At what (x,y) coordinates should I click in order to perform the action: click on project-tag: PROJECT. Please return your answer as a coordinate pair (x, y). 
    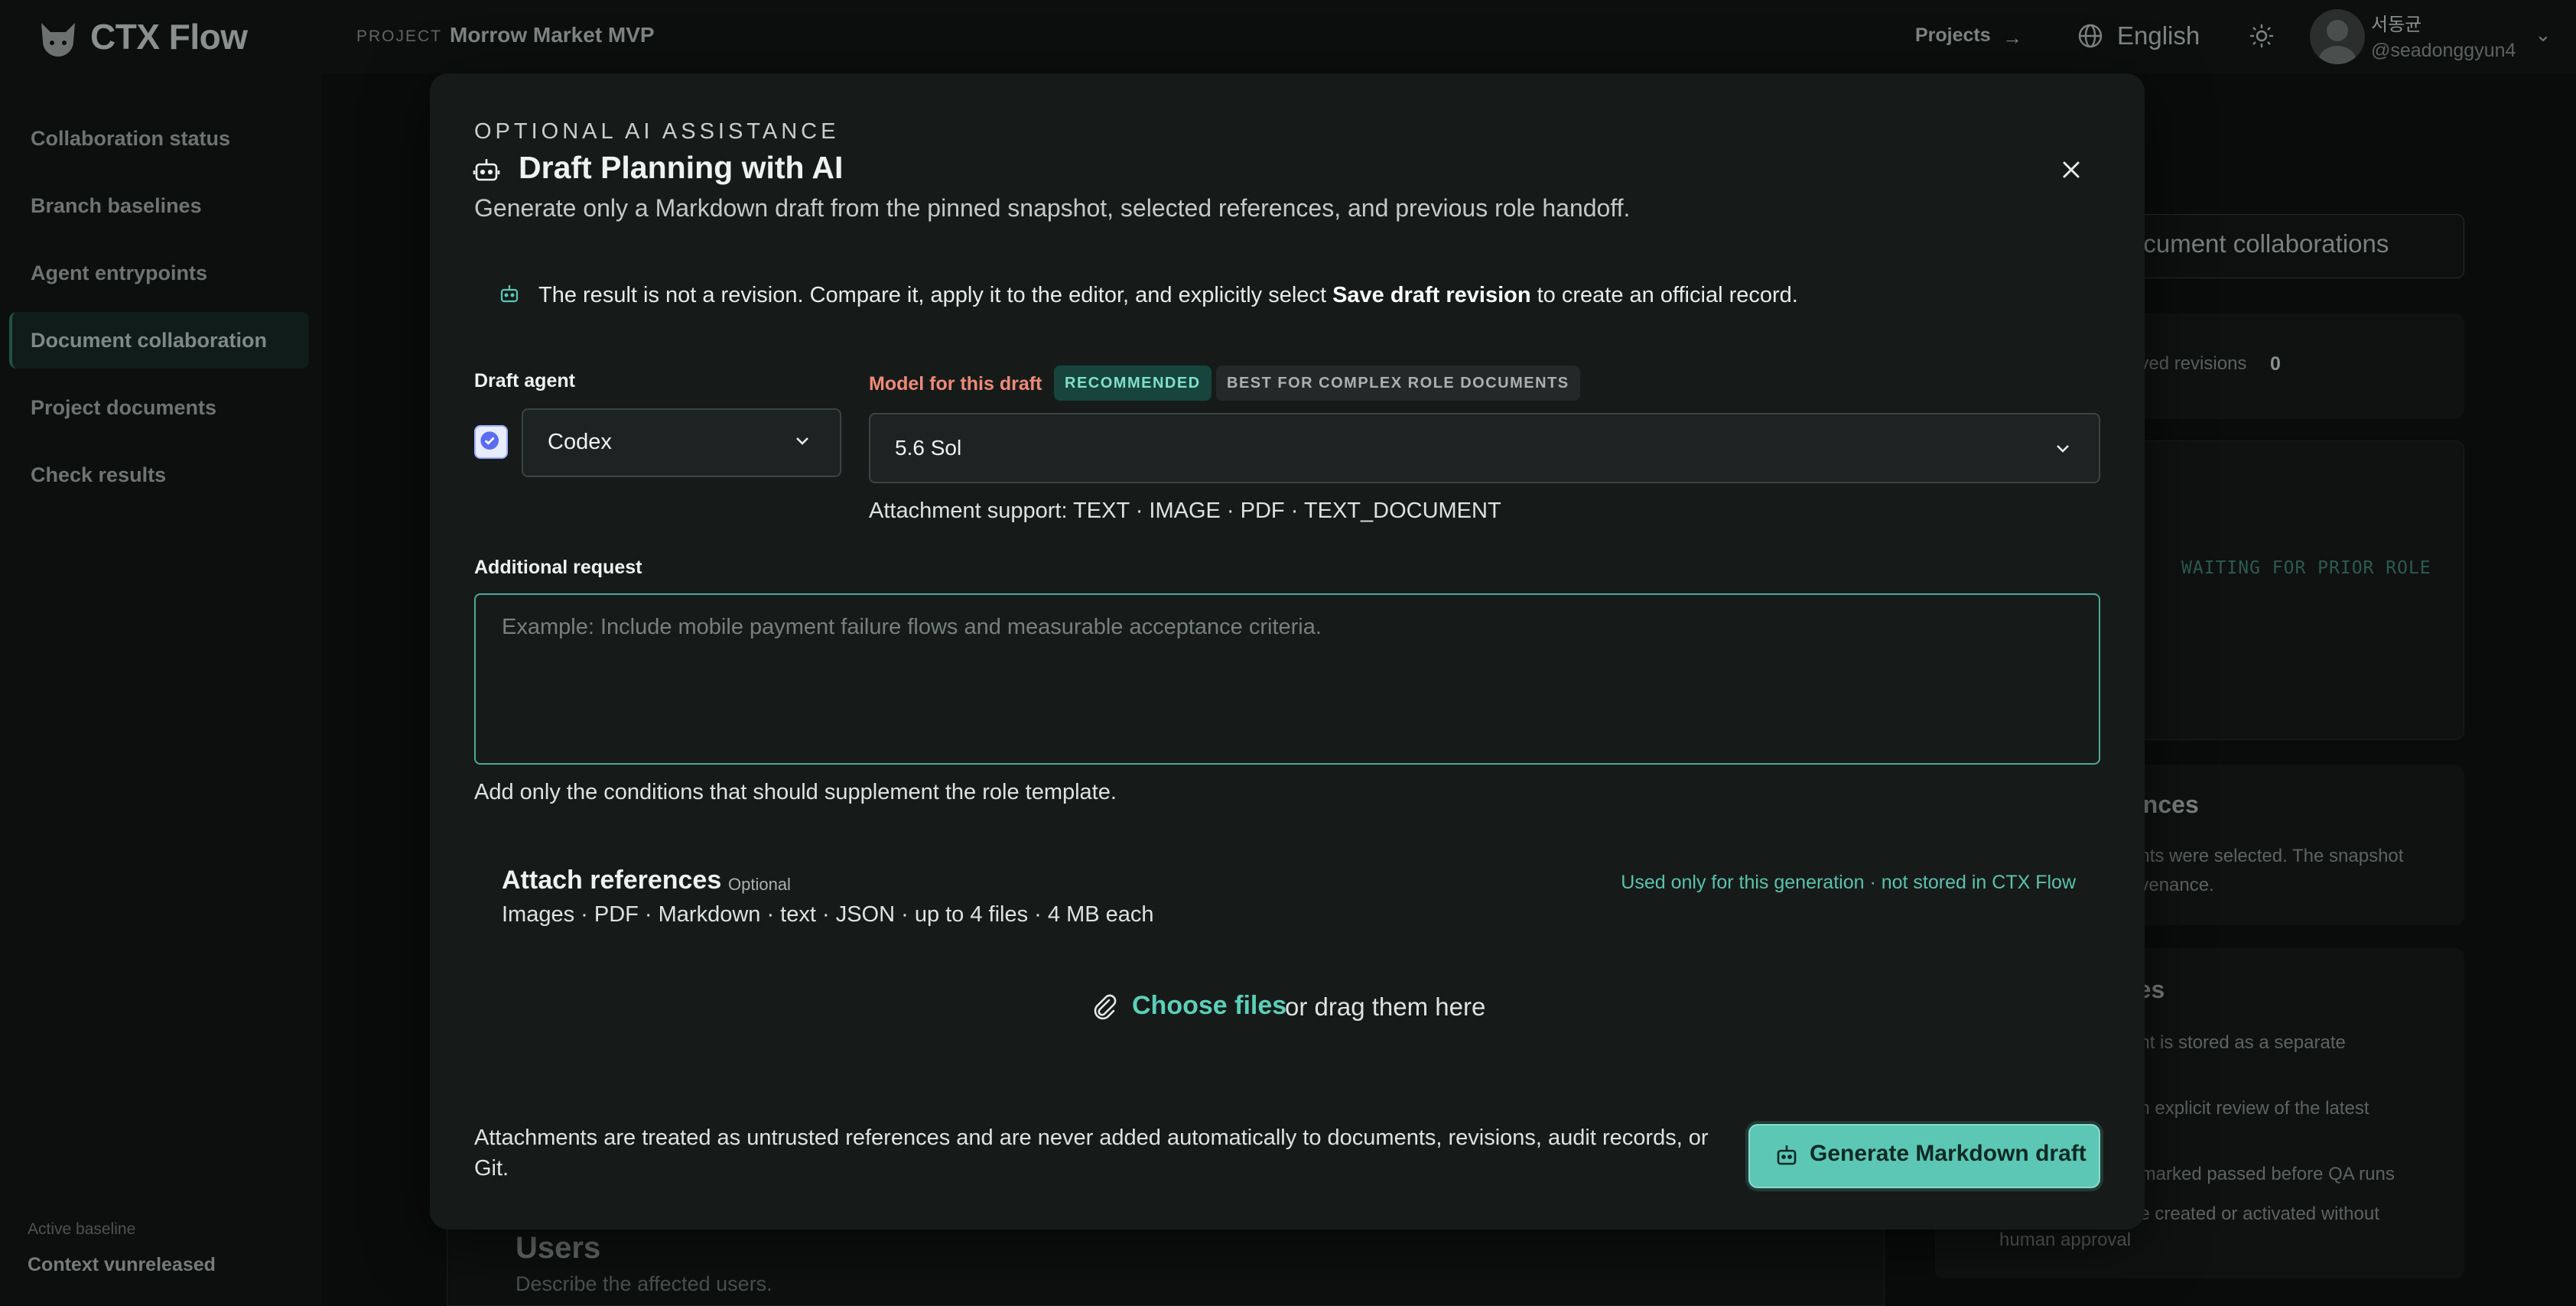
    Looking at the image, I should click on (399, 36).